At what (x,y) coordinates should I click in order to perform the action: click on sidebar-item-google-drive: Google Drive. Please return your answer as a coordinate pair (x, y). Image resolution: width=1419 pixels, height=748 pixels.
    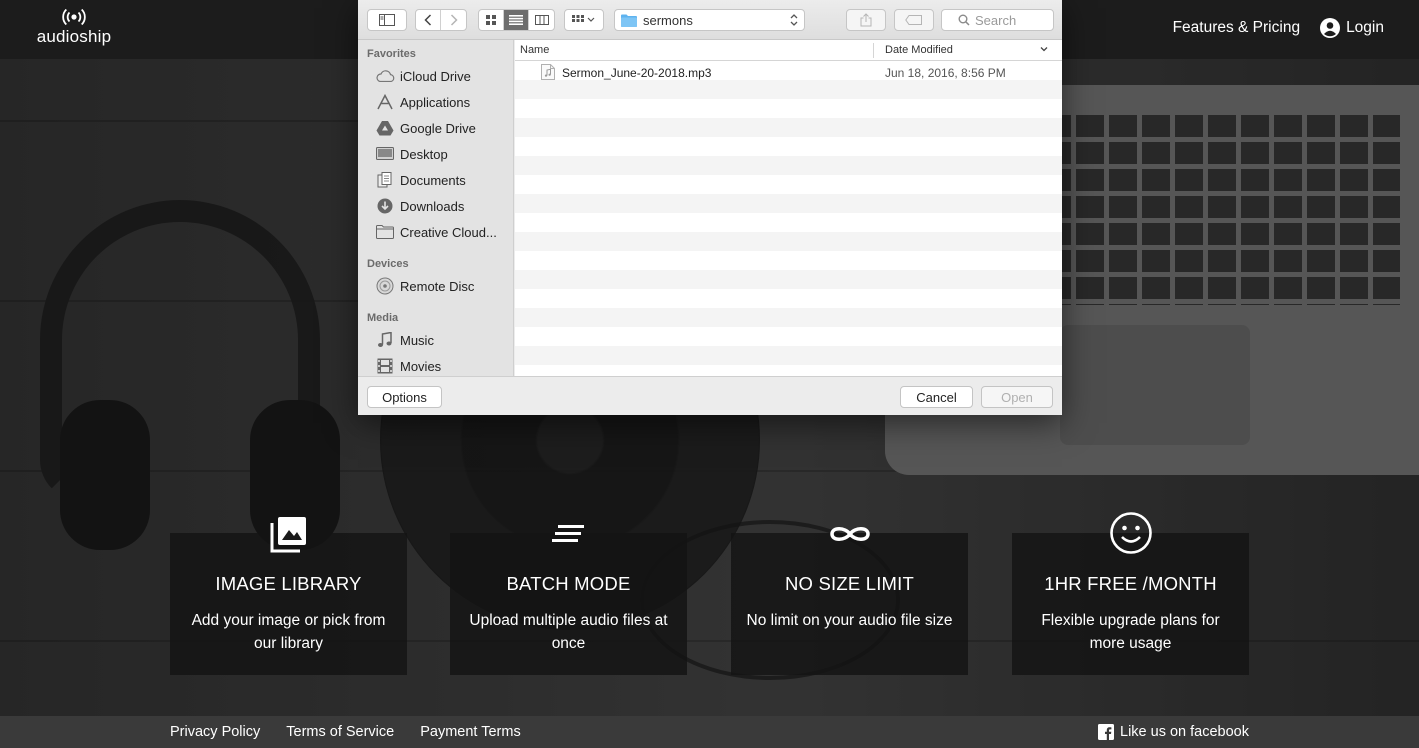
    Looking at the image, I should click on (425, 128).